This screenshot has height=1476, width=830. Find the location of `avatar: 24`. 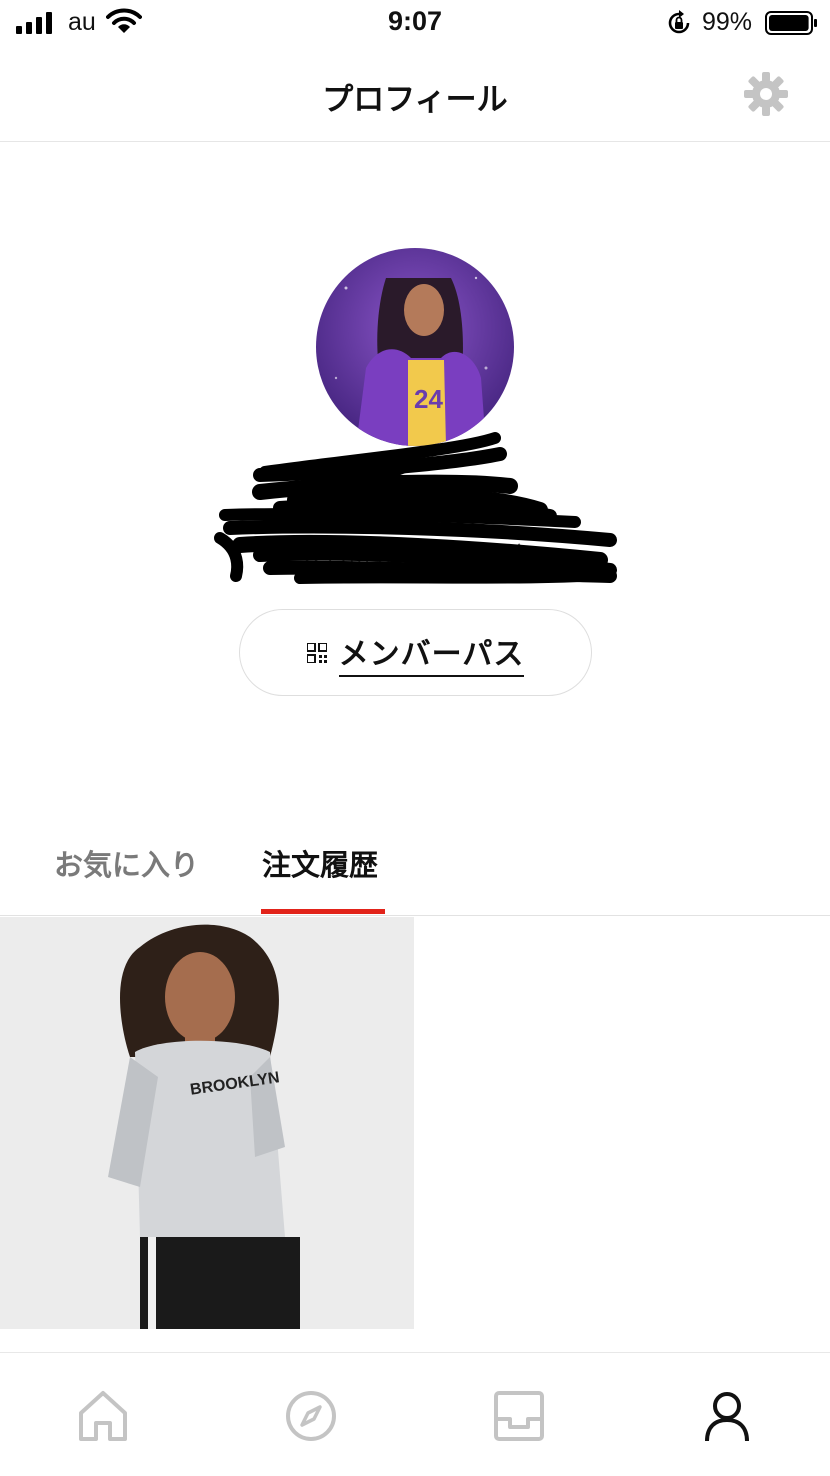

avatar: 24 is located at coordinates (415, 347).